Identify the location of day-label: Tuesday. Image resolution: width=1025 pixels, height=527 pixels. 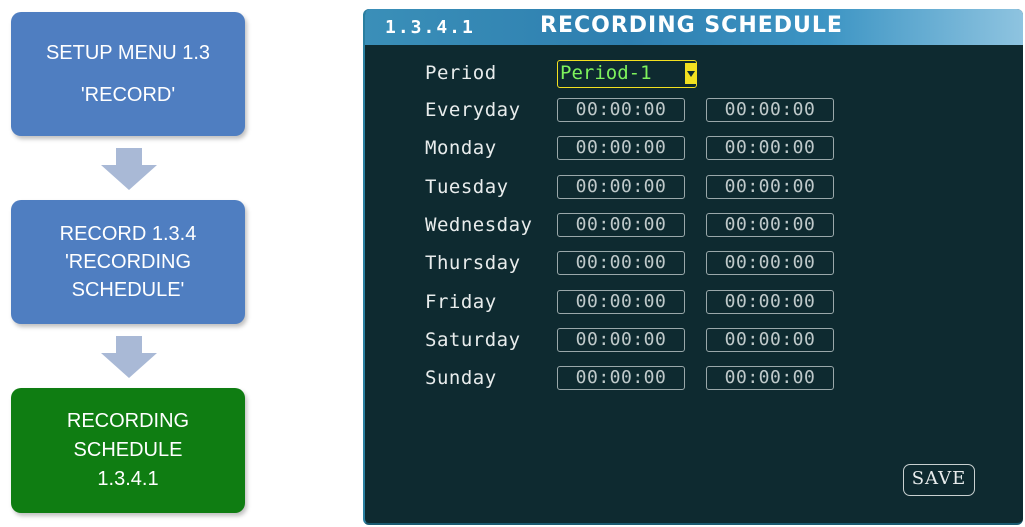
(467, 187).